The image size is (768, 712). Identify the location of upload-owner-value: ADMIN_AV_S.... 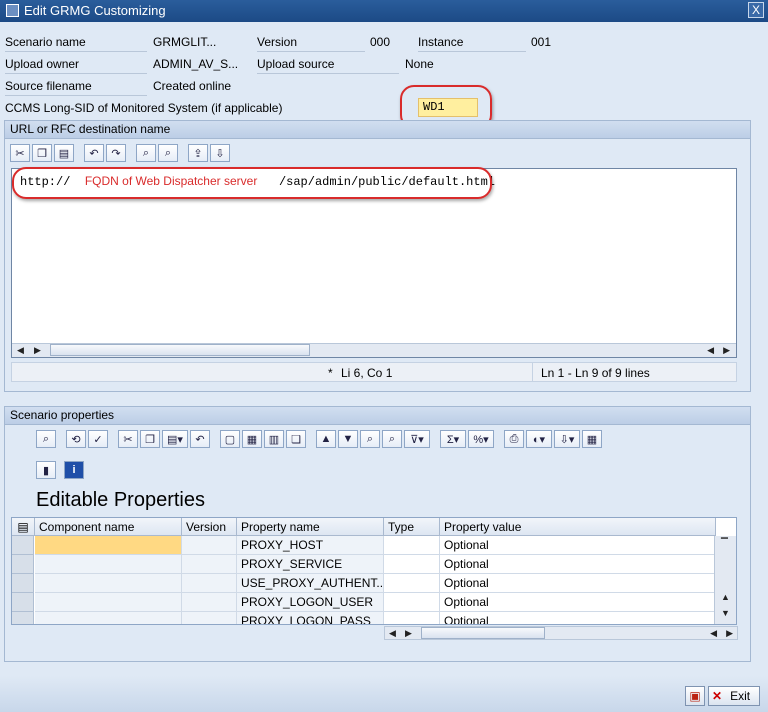
(196, 64).